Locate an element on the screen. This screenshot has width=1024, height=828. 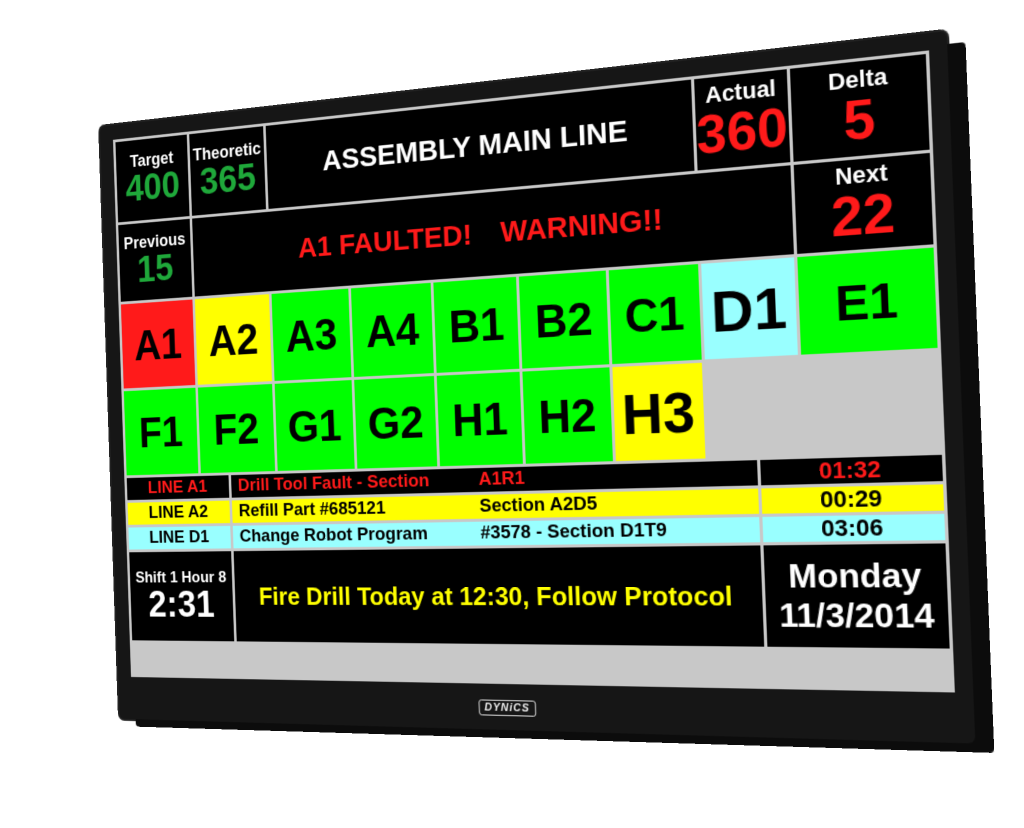
day-of-week: Monday is located at coordinates (855, 575).